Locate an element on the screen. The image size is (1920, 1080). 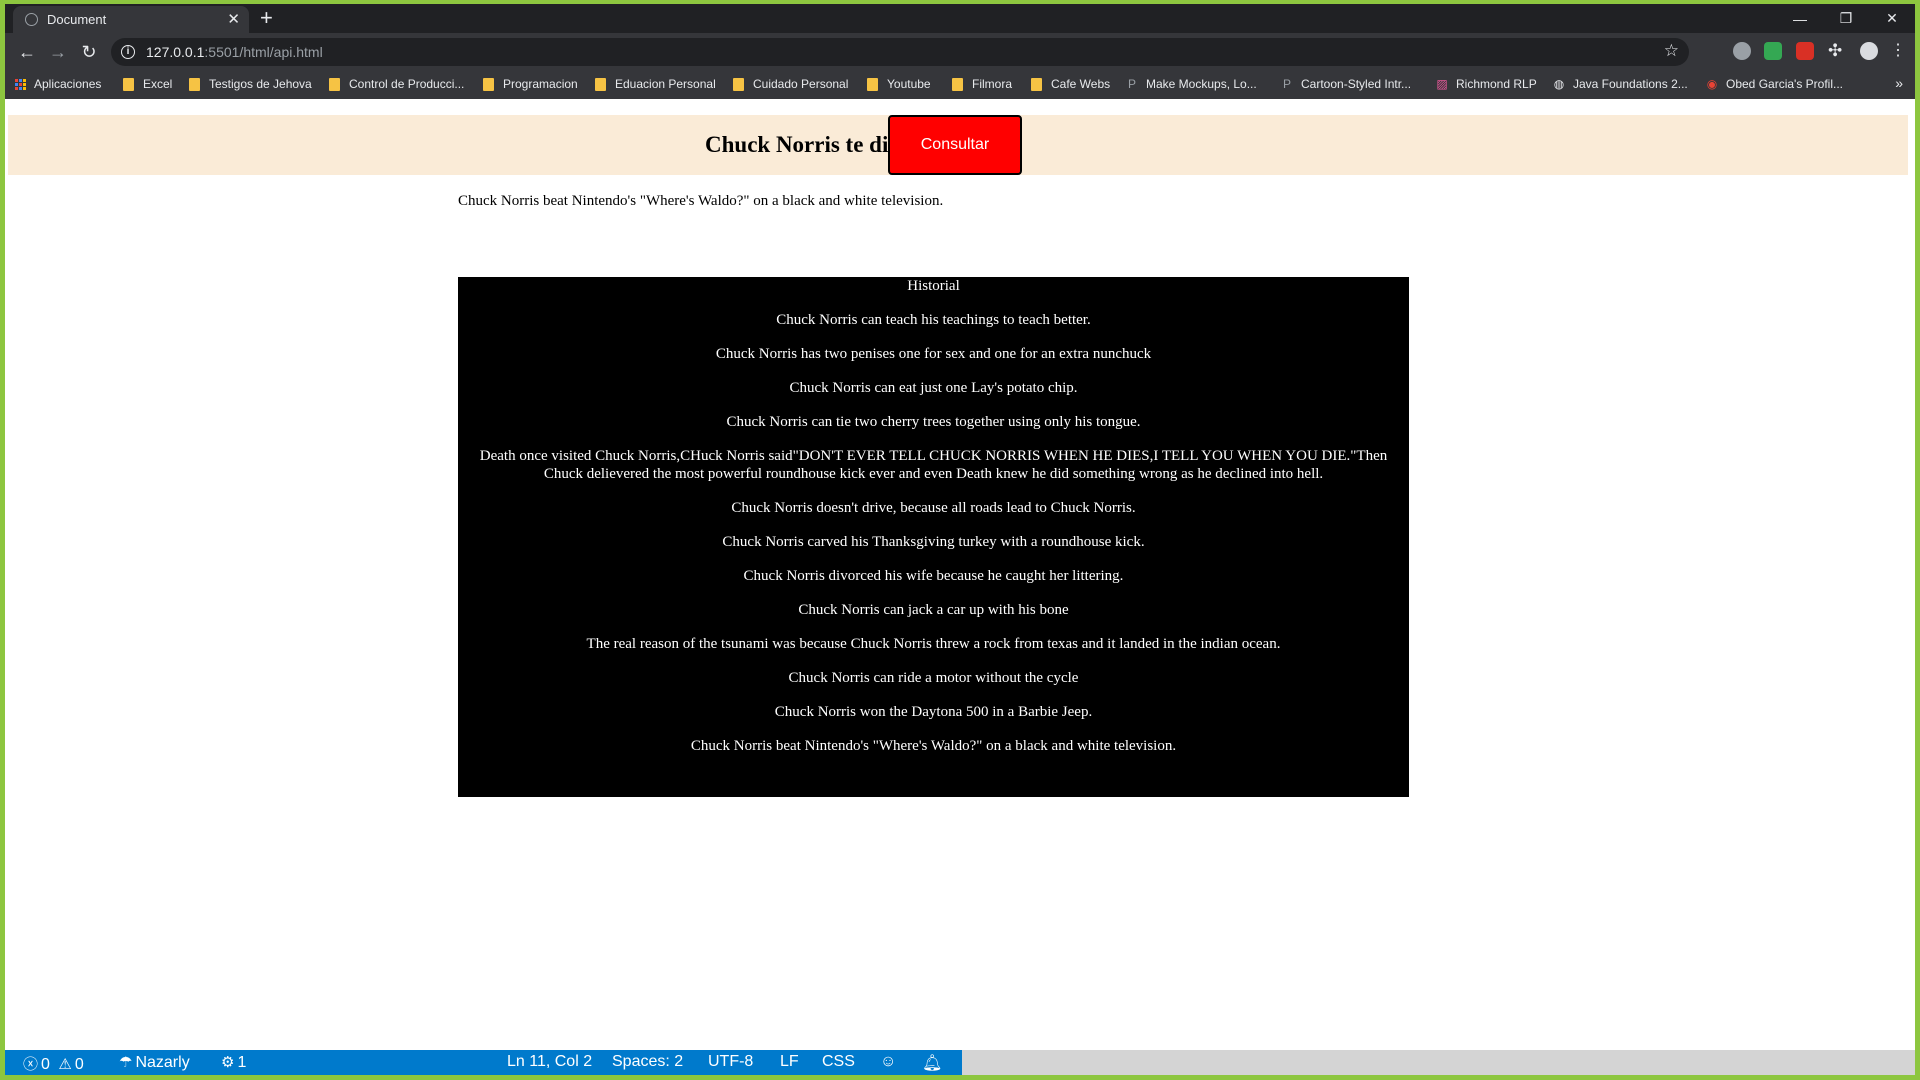
bookmark-label: Cafe Webs is located at coordinates (1081, 84).